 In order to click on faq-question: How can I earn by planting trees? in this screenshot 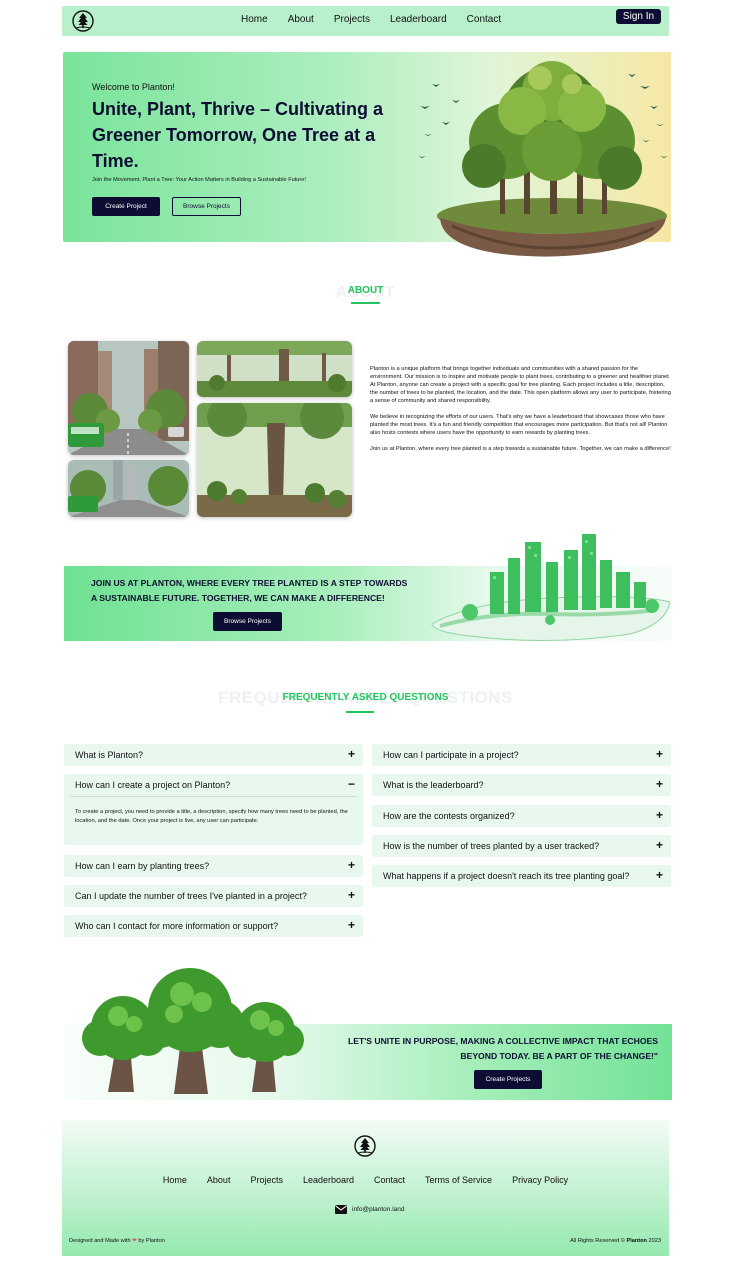, I will do `click(142, 866)`.